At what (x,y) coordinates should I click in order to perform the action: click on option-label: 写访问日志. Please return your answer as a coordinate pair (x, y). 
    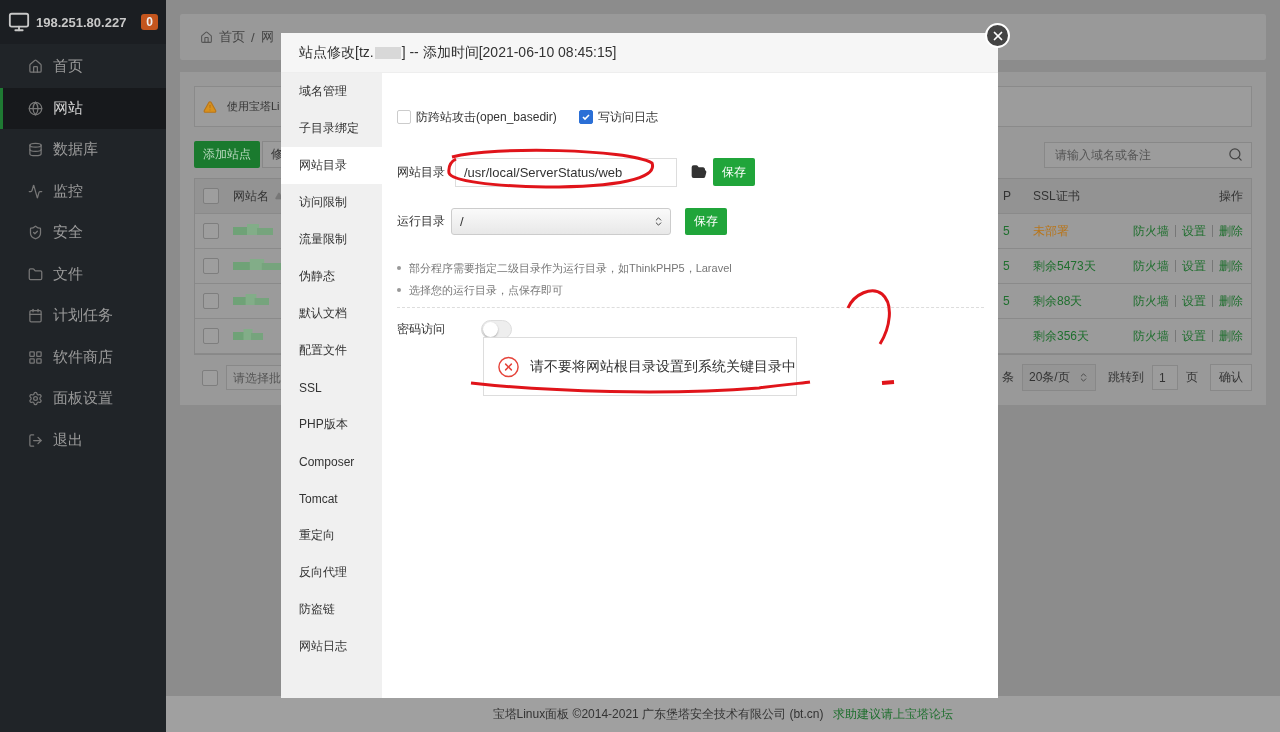
    Looking at the image, I should click on (627, 117).